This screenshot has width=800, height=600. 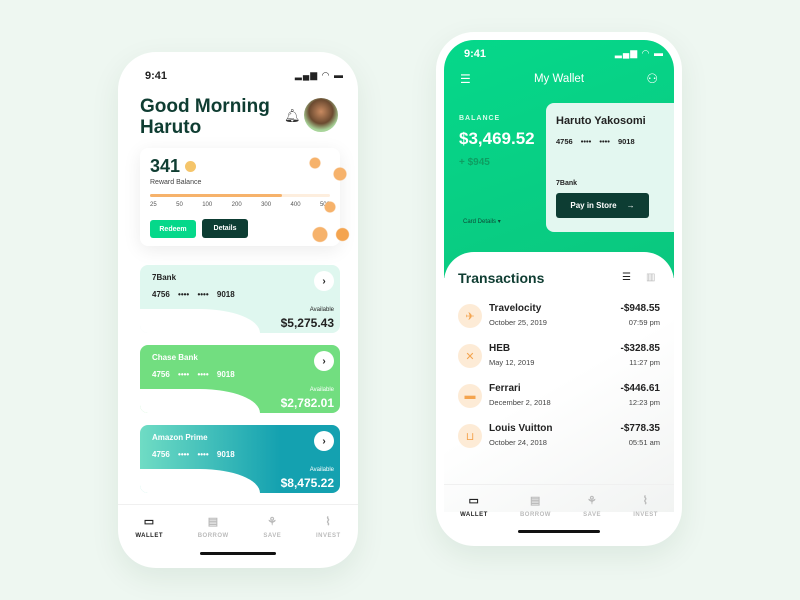 What do you see at coordinates (520, 402) in the screenshot?
I see `transaction-date: December 2, 2018` at bounding box center [520, 402].